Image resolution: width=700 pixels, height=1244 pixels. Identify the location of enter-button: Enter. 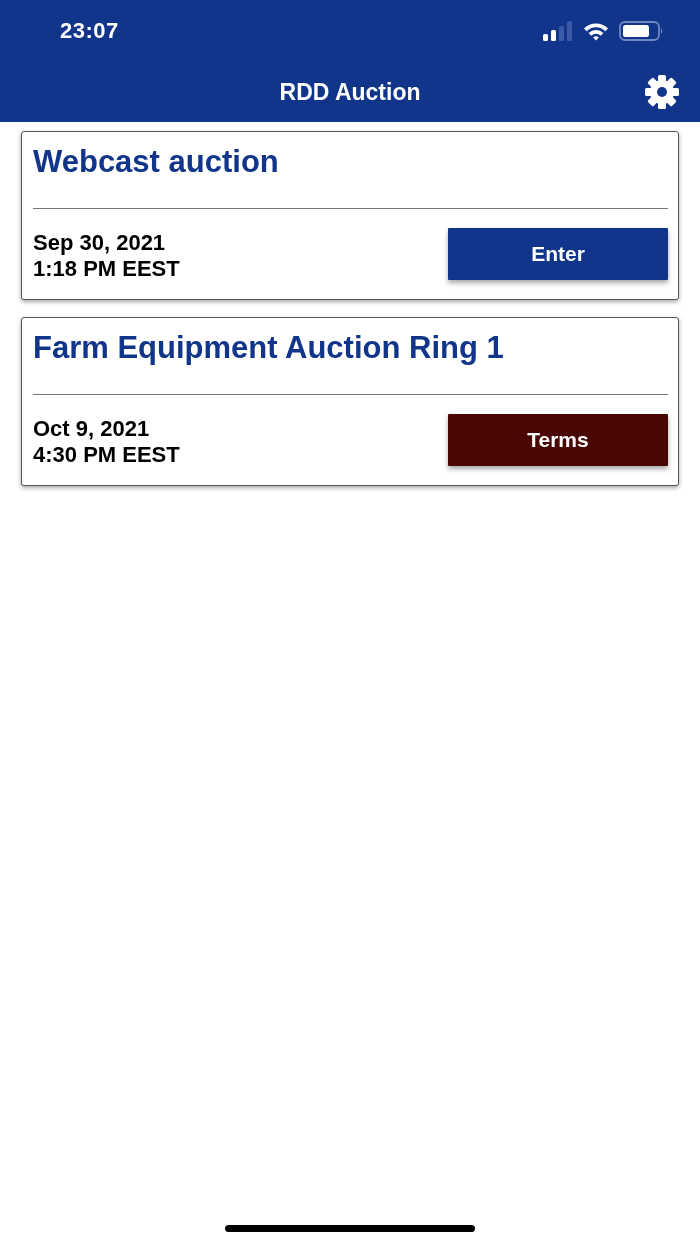
(558, 254).